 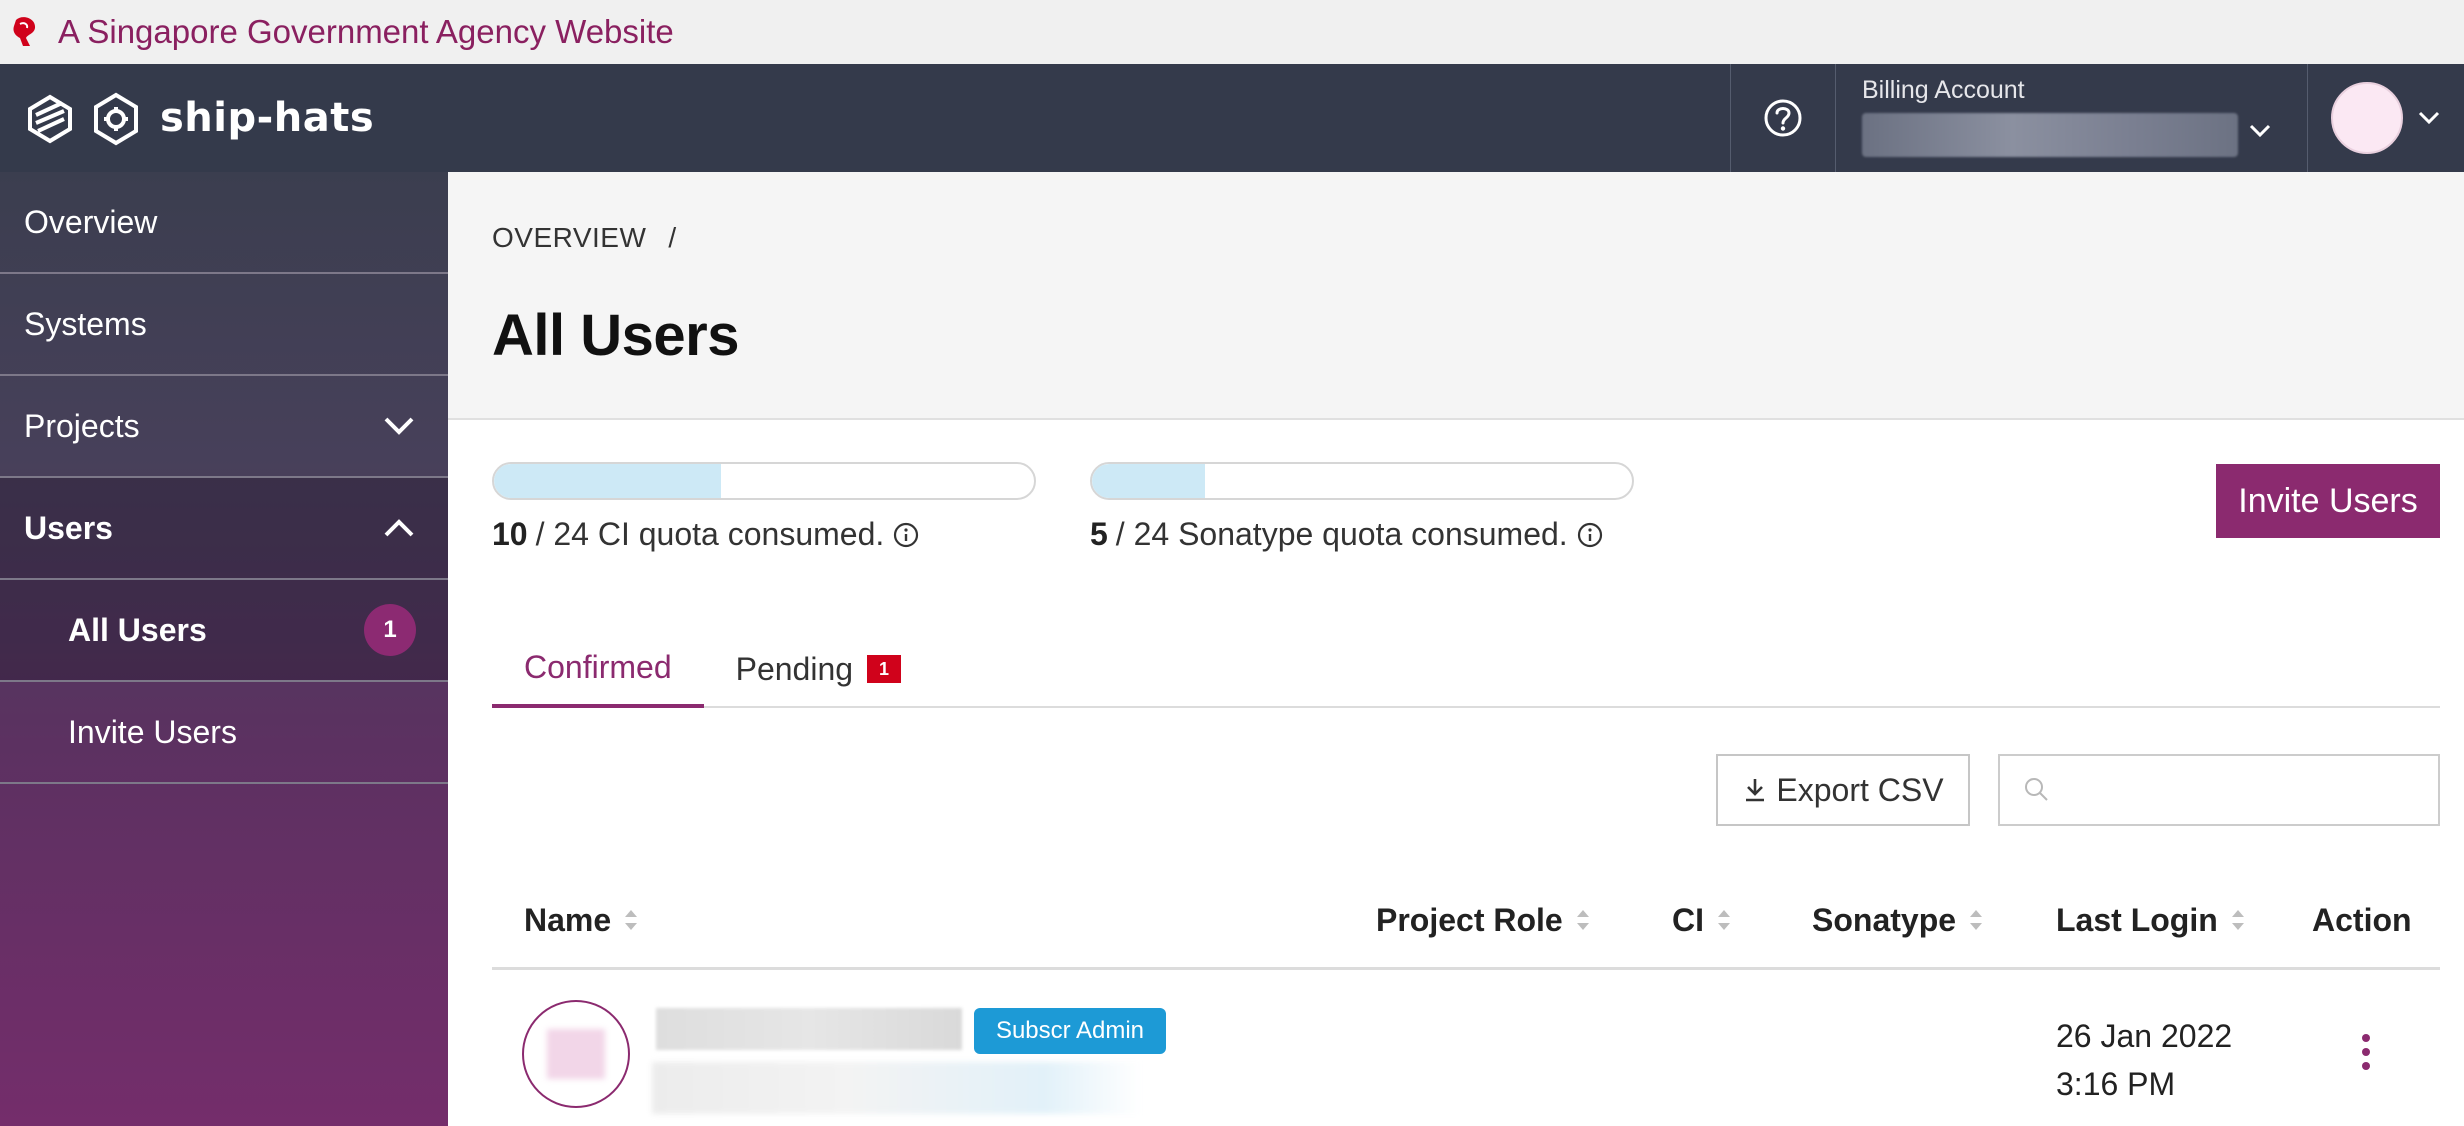 I want to click on tab-label: Confirmed, so click(x=598, y=666).